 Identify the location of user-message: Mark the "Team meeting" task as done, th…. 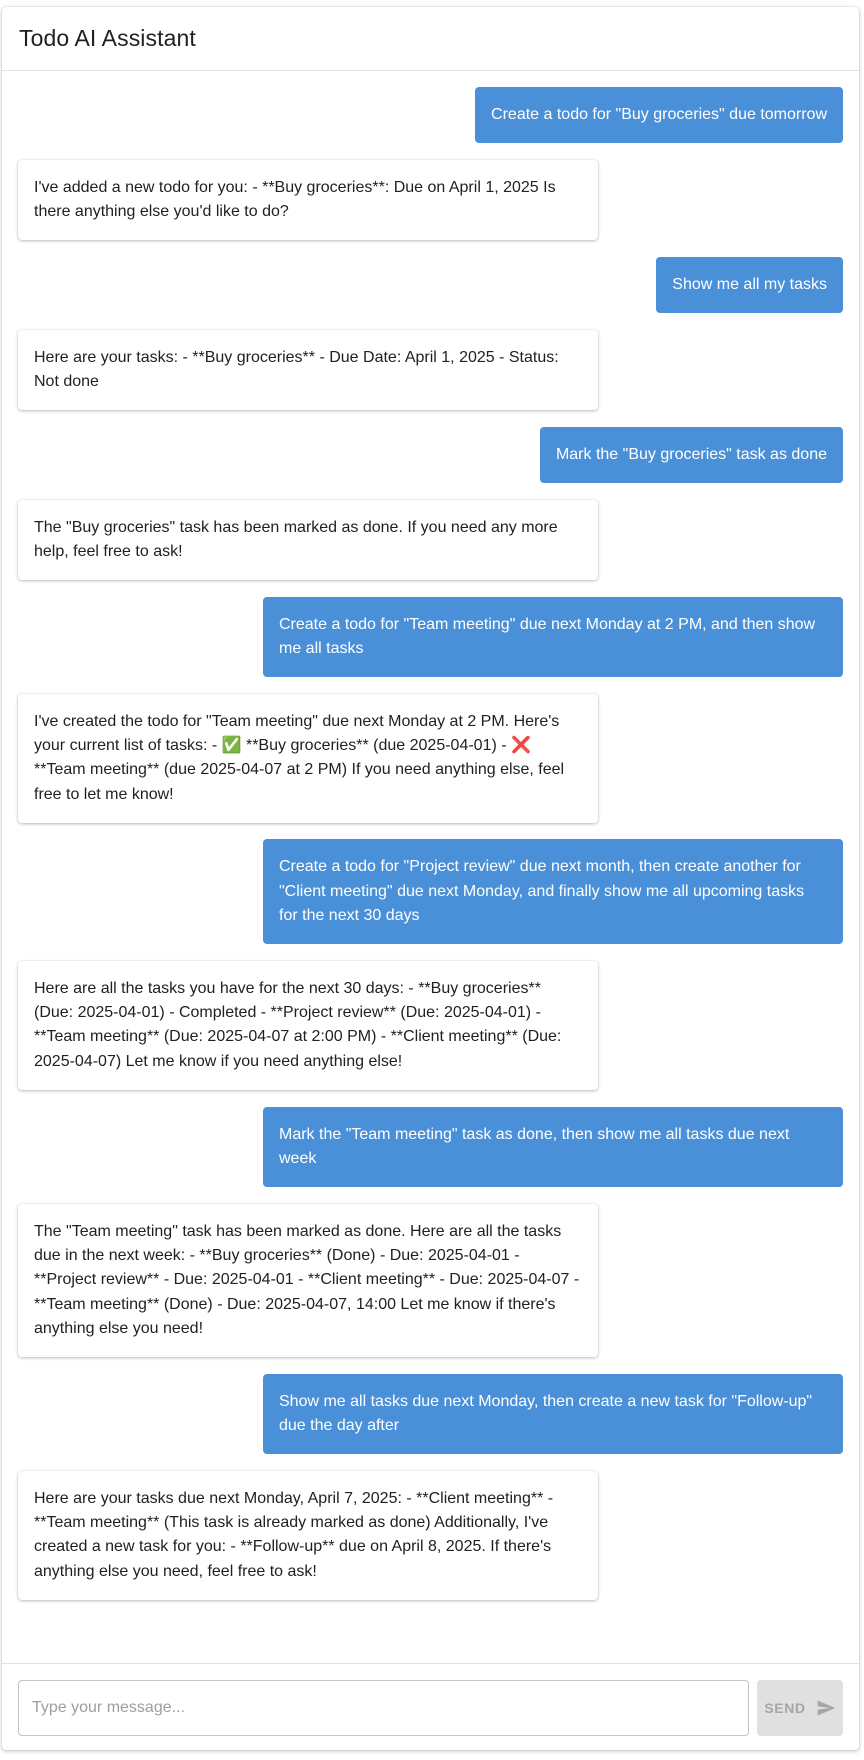
(553, 1147).